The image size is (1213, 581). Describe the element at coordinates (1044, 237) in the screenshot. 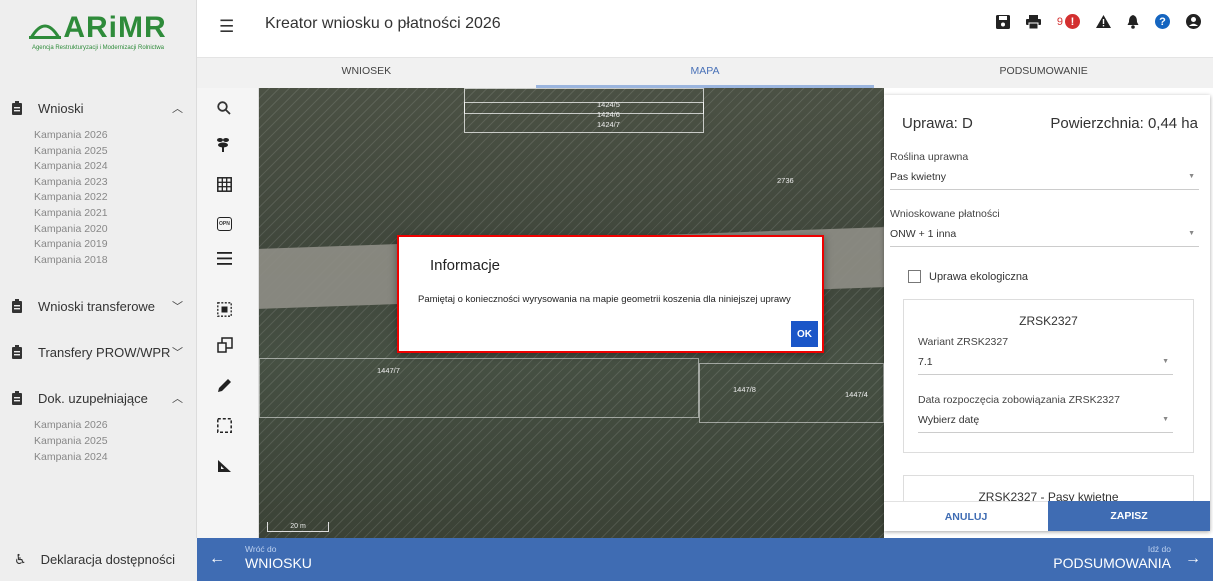

I see `platnosci-select: ONW + 1 inna ▼` at that location.